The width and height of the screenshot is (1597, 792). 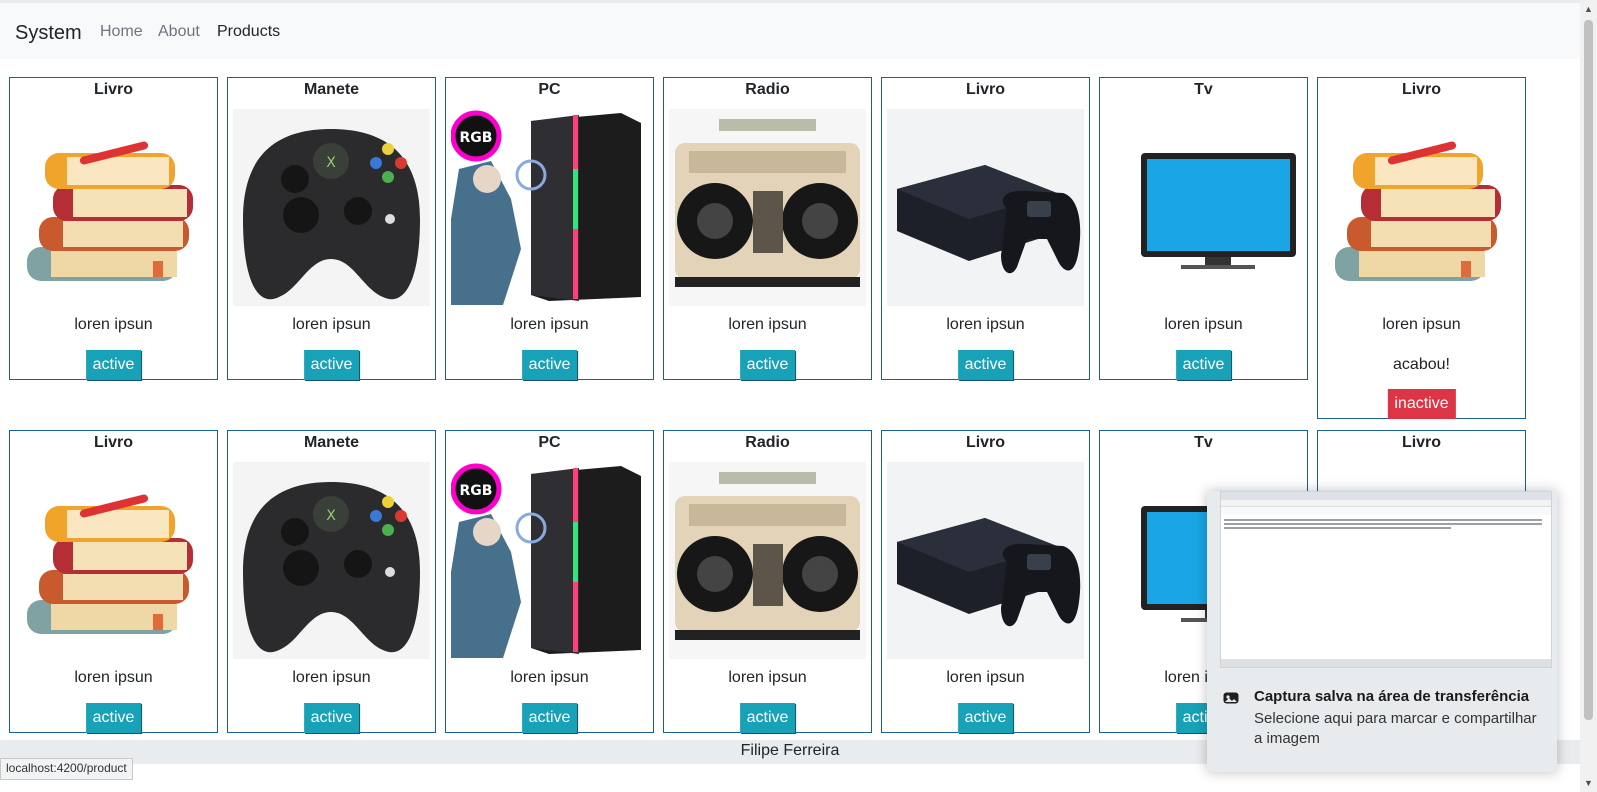 I want to click on product-card: Tv loren ipsun active, so click(x=1203, y=228).